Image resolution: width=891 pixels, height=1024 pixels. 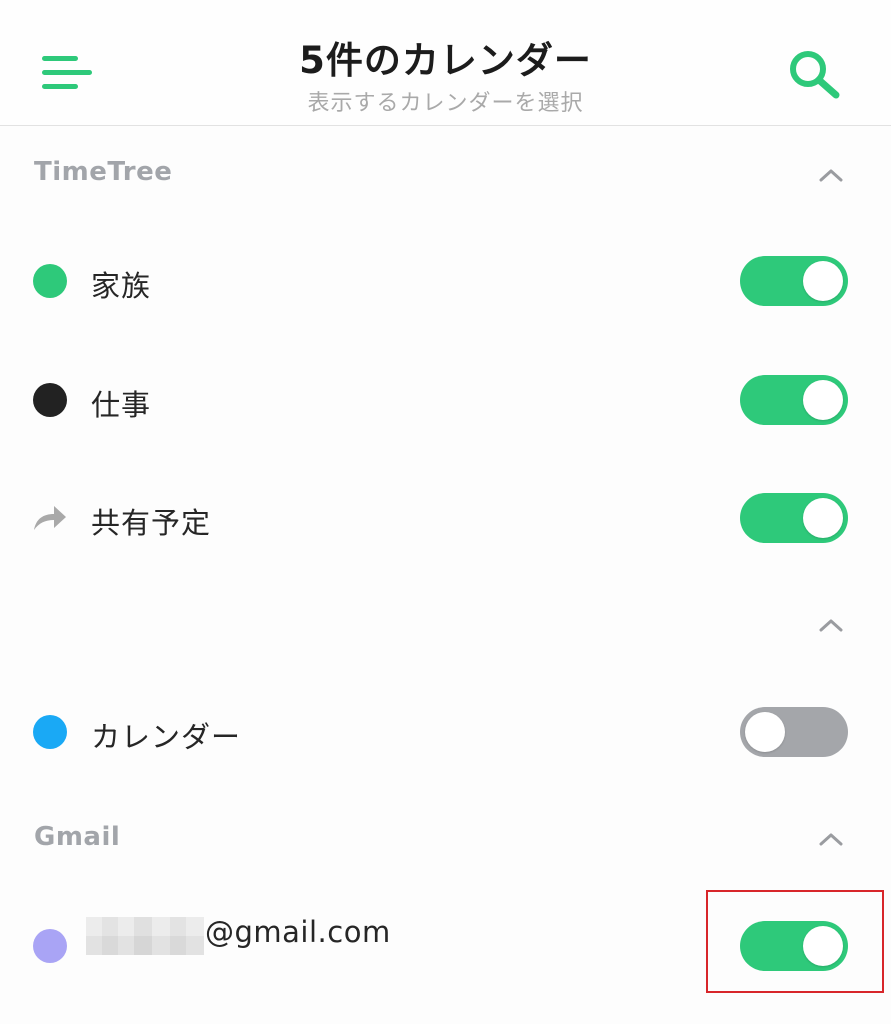 I want to click on calendar-label: 共有予定, so click(x=151, y=523).